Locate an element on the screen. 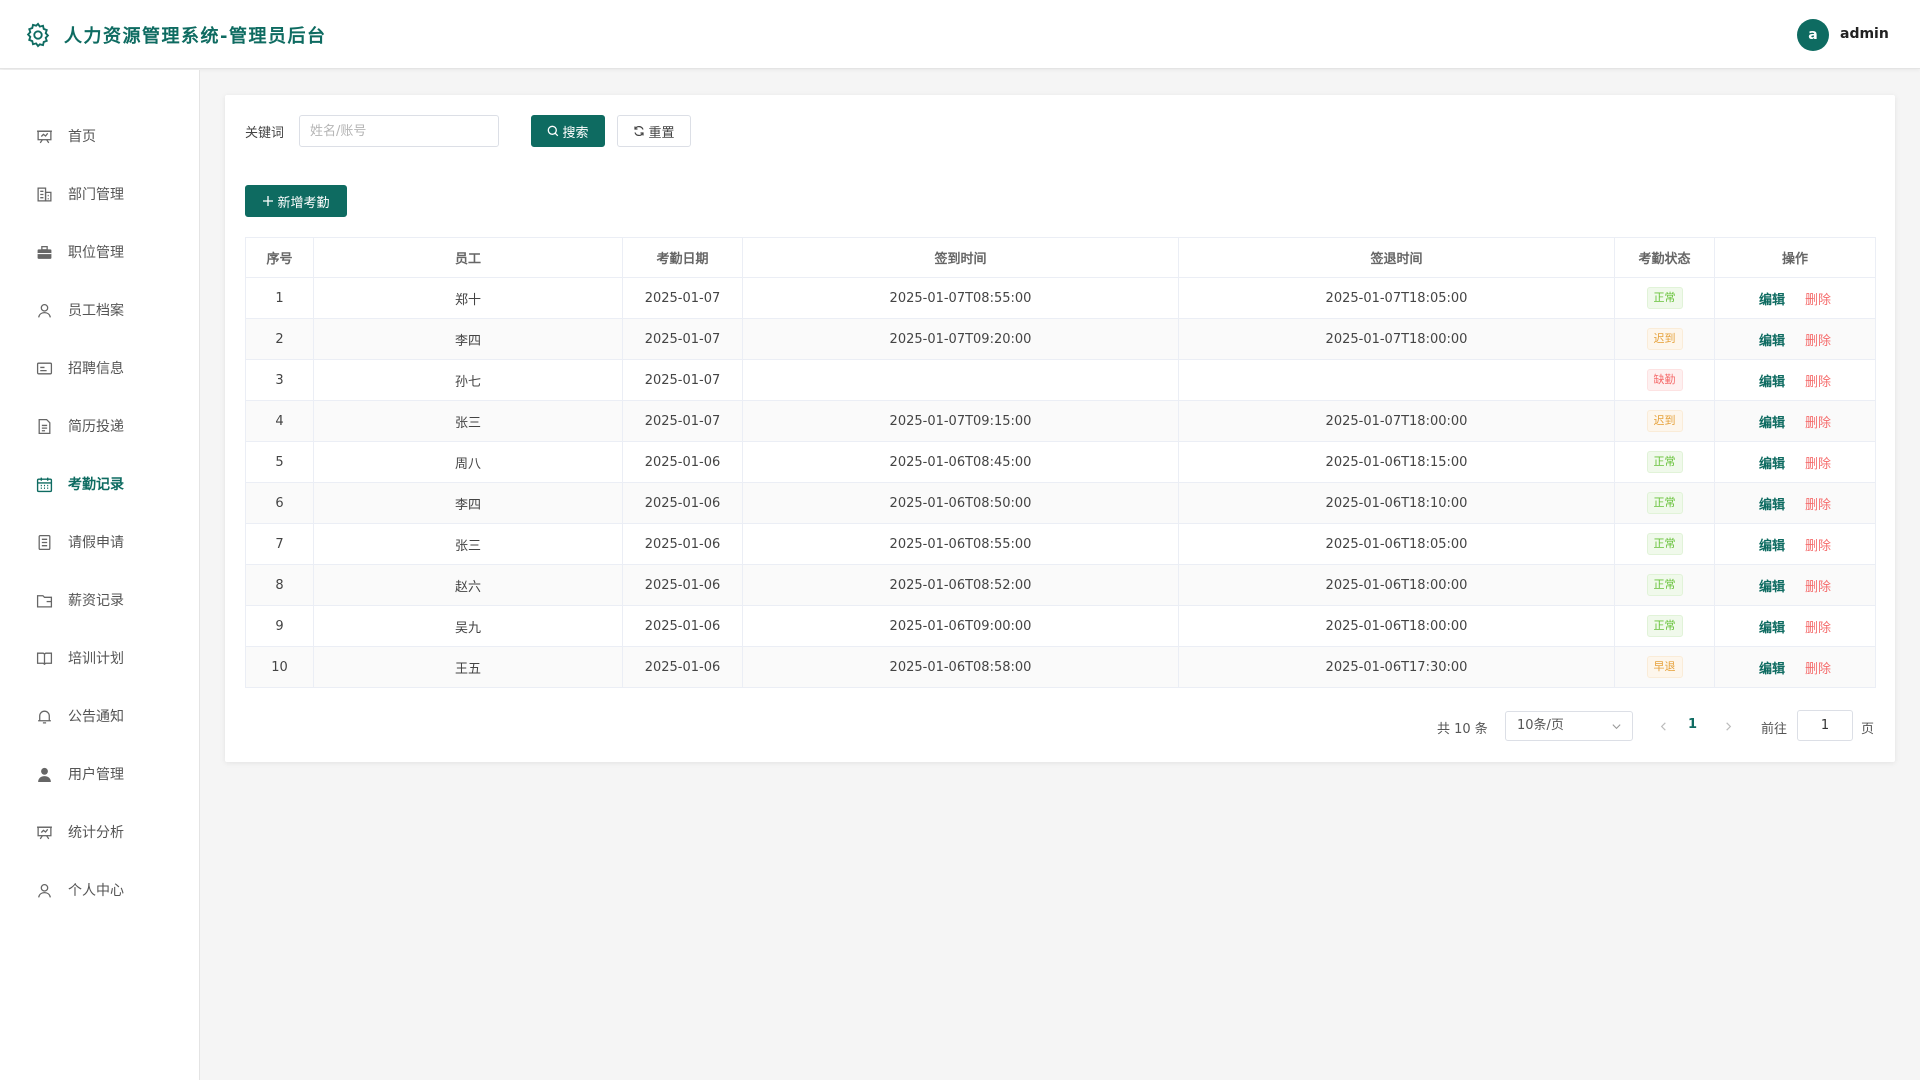 This screenshot has height=1080, width=1920. status-badge: 迟到 is located at coordinates (1664, 339).